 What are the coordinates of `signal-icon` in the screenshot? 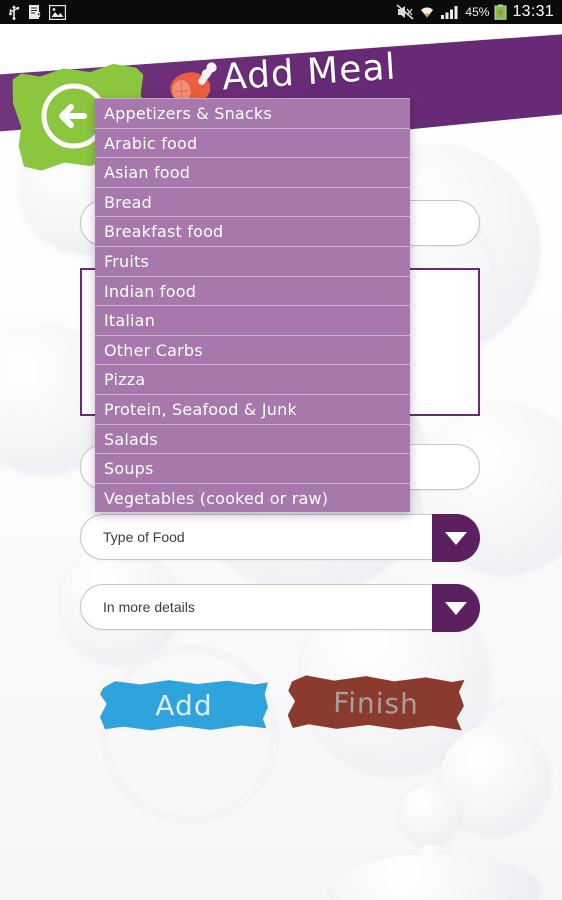 It's located at (449, 12).